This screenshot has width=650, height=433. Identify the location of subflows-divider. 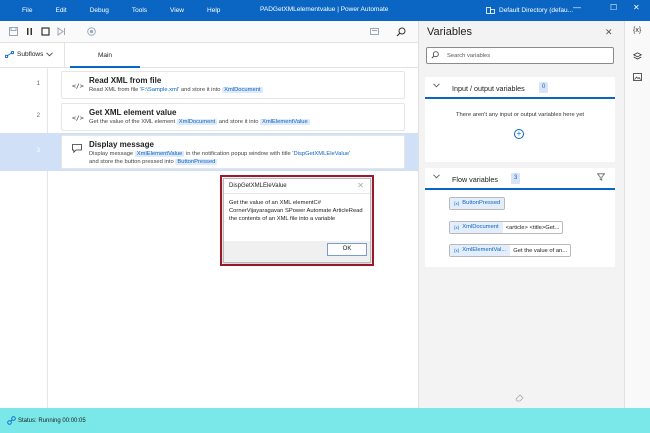
(64, 55).